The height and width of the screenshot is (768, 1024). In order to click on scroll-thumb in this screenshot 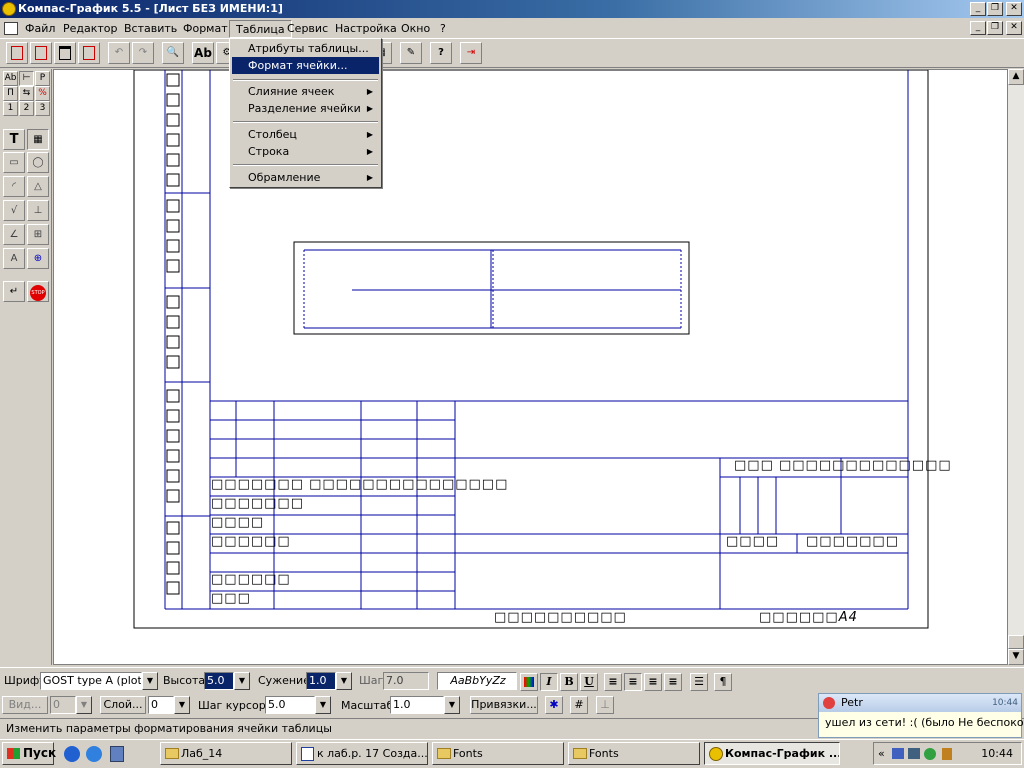, I will do `click(1016, 642)`.